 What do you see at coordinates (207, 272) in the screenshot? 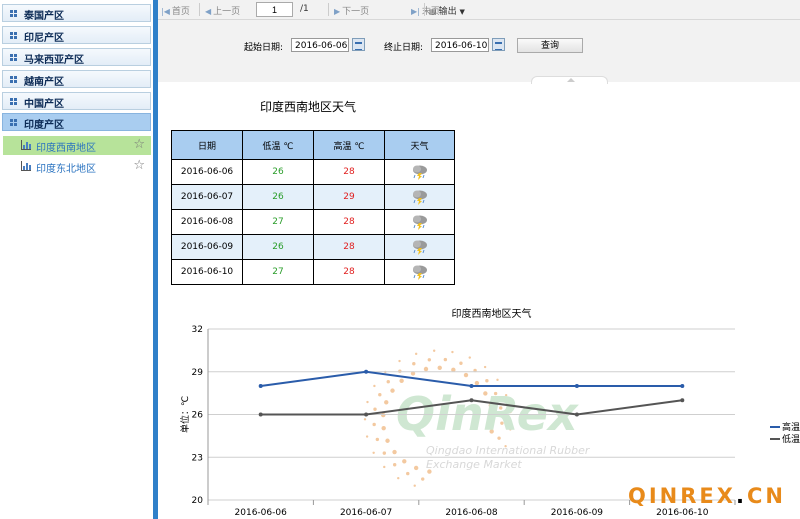
I see `cell-date: 2016-06-10` at bounding box center [207, 272].